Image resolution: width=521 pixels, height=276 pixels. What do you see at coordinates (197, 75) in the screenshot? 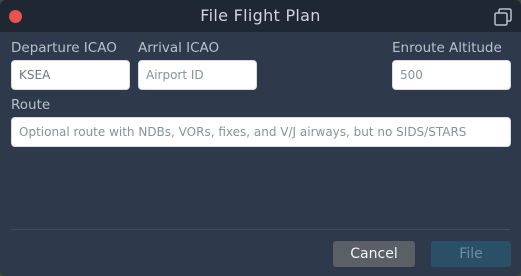
I see `arrival-icao-input` at bounding box center [197, 75].